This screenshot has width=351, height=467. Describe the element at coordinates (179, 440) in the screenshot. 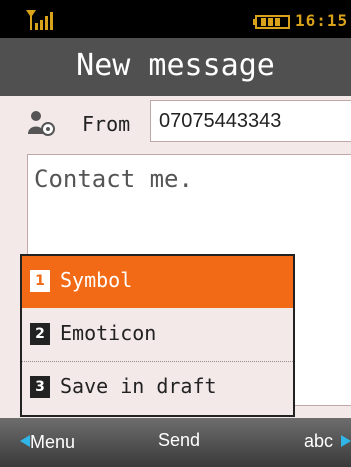

I see `send-softkey: Send` at that location.